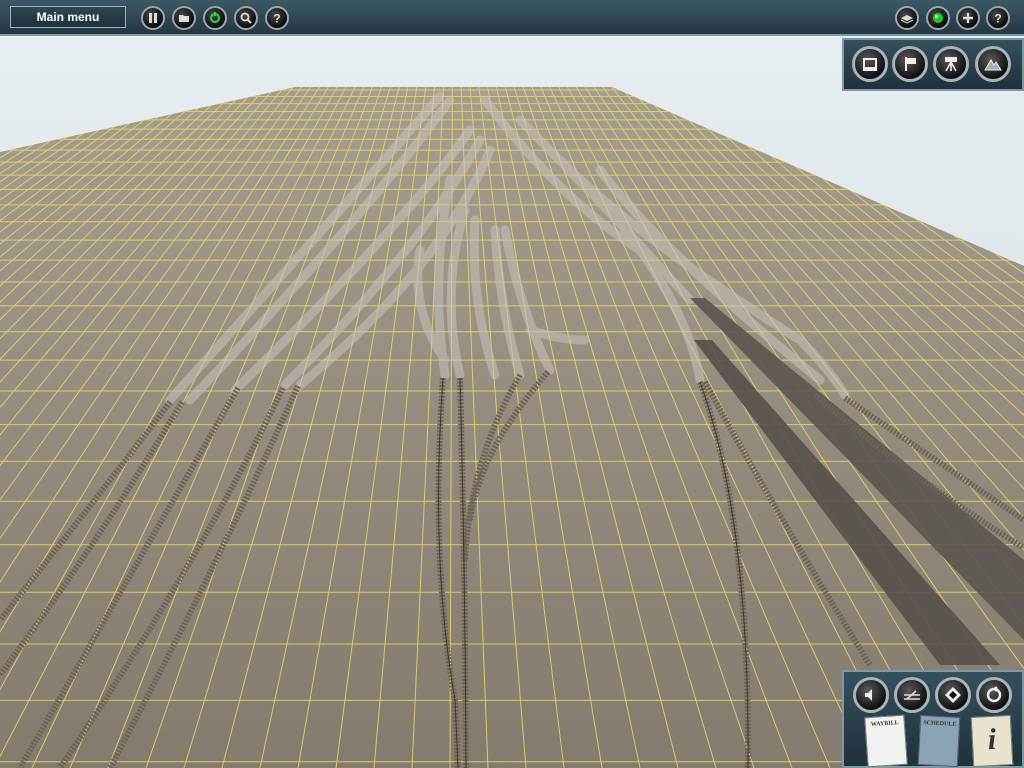 The height and width of the screenshot is (768, 1024). I want to click on pause-button, so click(153, 18).